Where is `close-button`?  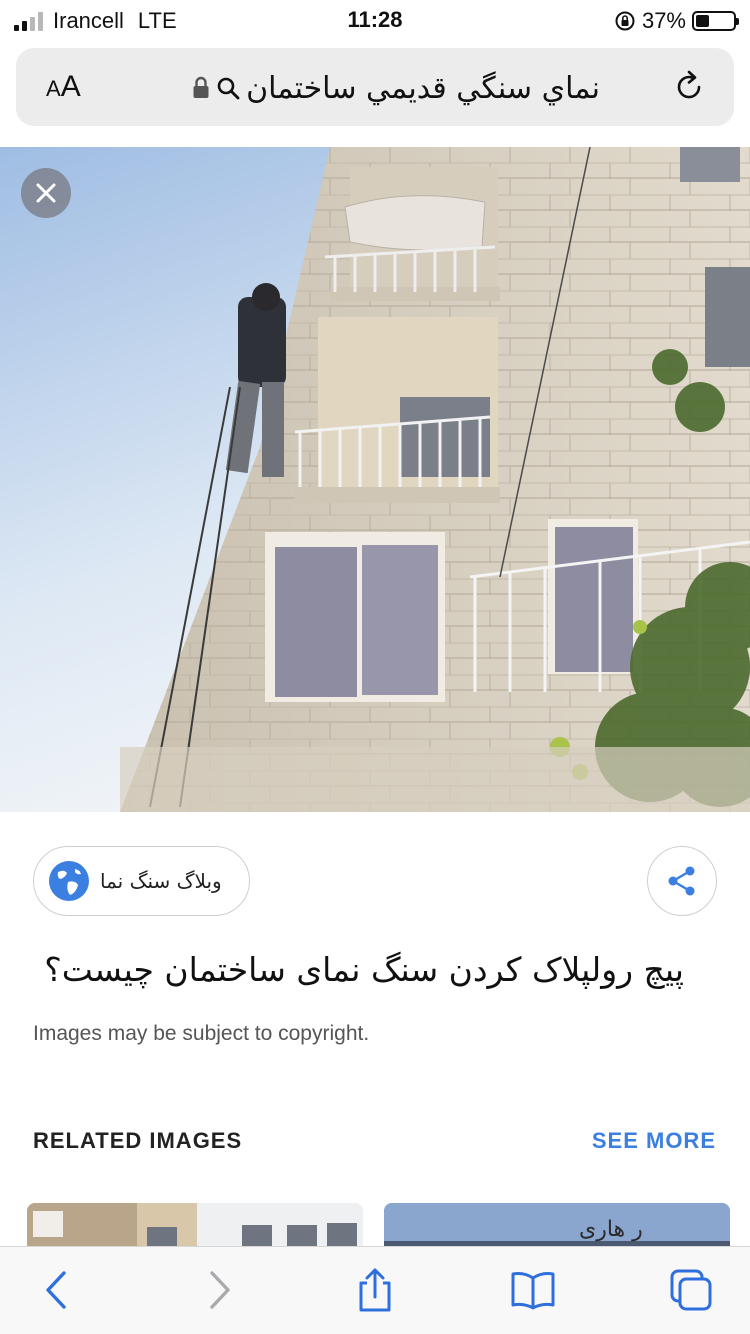
close-button is located at coordinates (46, 193).